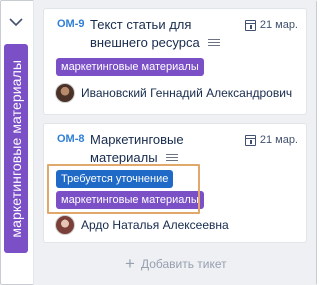 The width and height of the screenshot is (320, 285). What do you see at coordinates (71, 24) in the screenshot?
I see `ticket-key: ОМ-9` at bounding box center [71, 24].